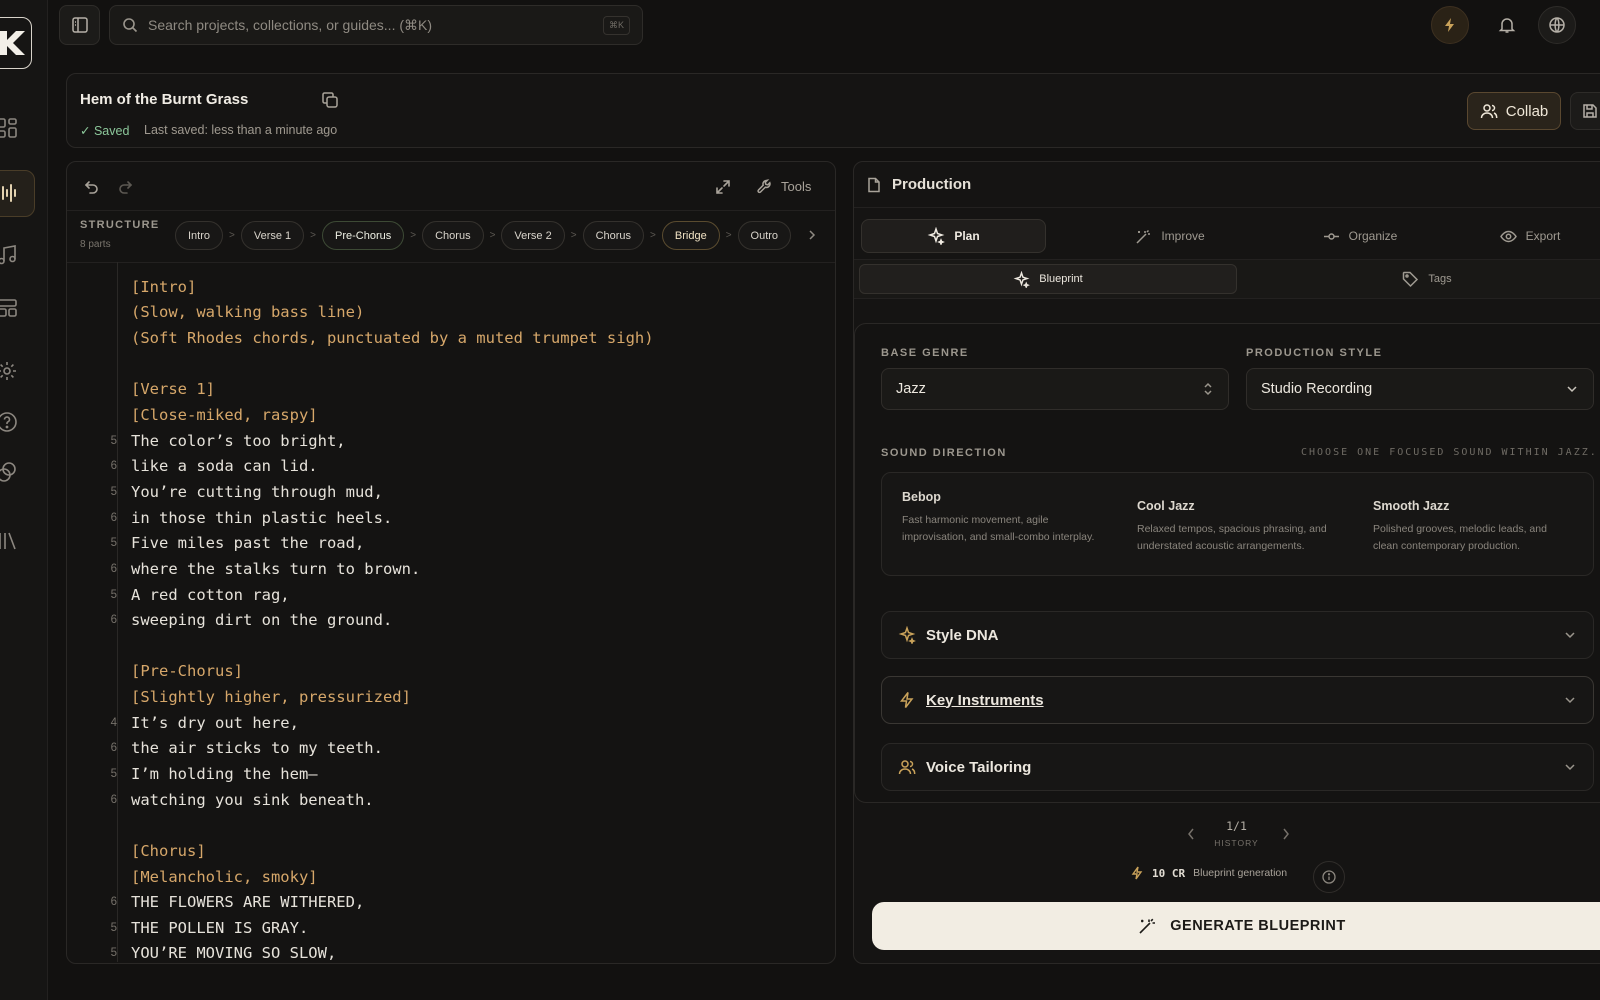 The height and width of the screenshot is (1000, 1600). Describe the element at coordinates (234, 953) in the screenshot. I see `lyric-text: YOU’RE MOVING SO SLOW,` at that location.